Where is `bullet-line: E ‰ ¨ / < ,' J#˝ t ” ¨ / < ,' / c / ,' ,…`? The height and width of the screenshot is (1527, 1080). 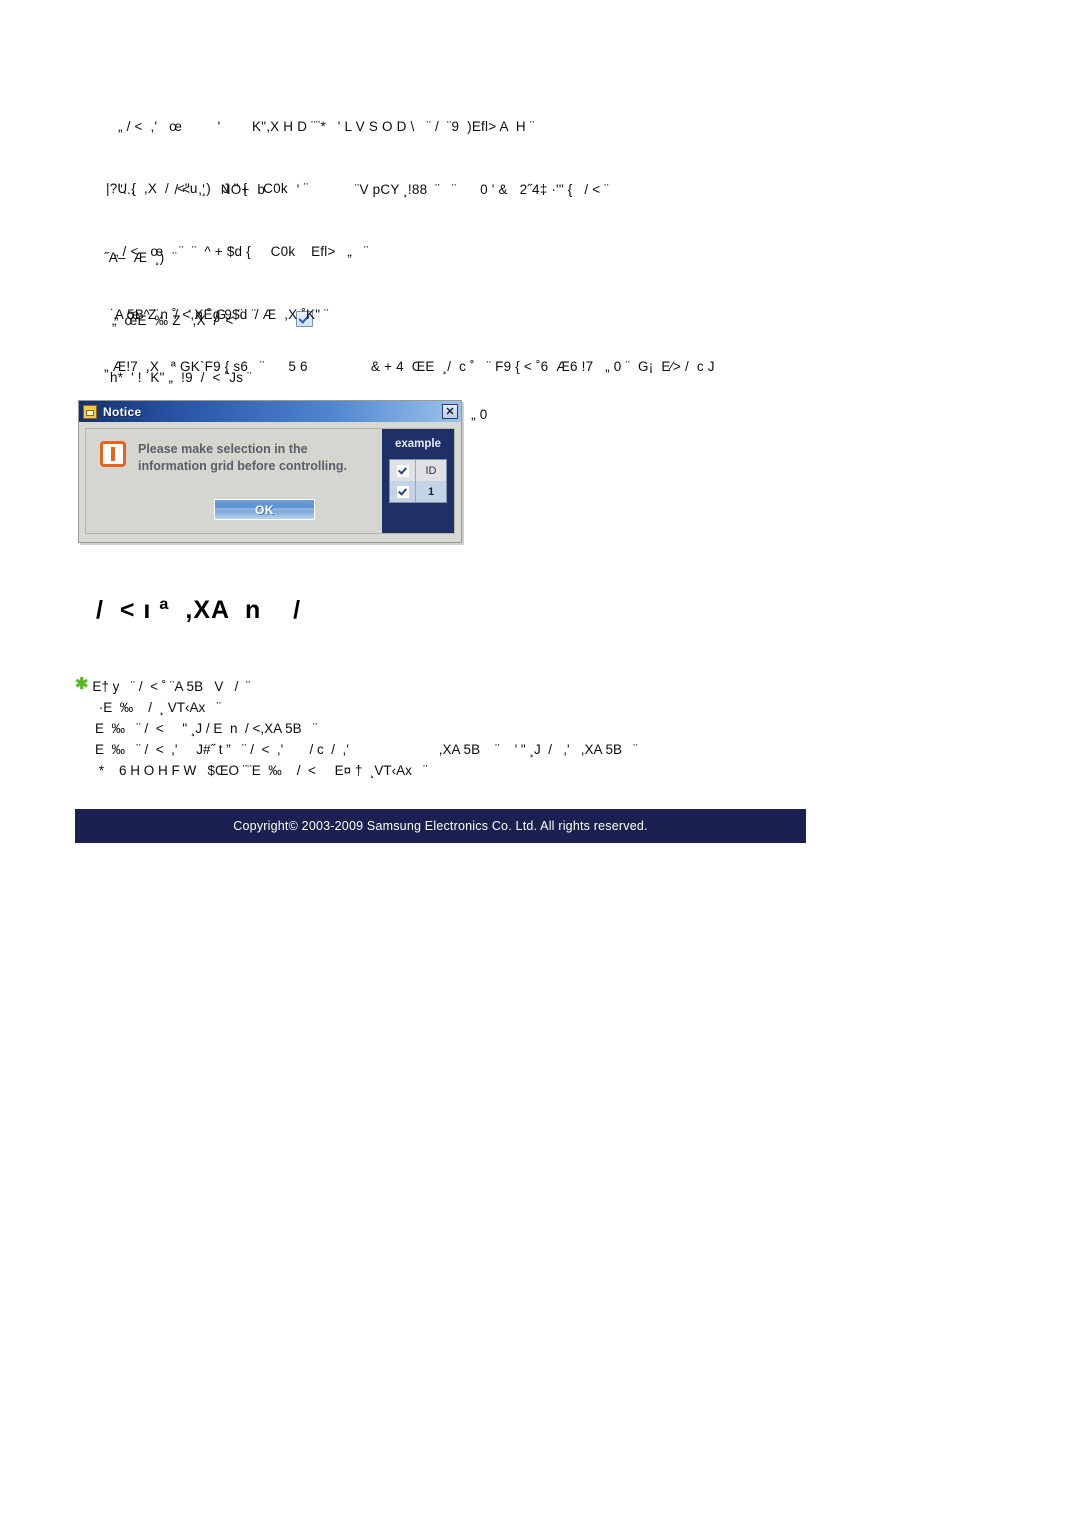 bullet-line: E ‰ ¨ / < ,' J#˝ t ” ¨ / < ,' / c / ,' ,… is located at coordinates (366, 749).